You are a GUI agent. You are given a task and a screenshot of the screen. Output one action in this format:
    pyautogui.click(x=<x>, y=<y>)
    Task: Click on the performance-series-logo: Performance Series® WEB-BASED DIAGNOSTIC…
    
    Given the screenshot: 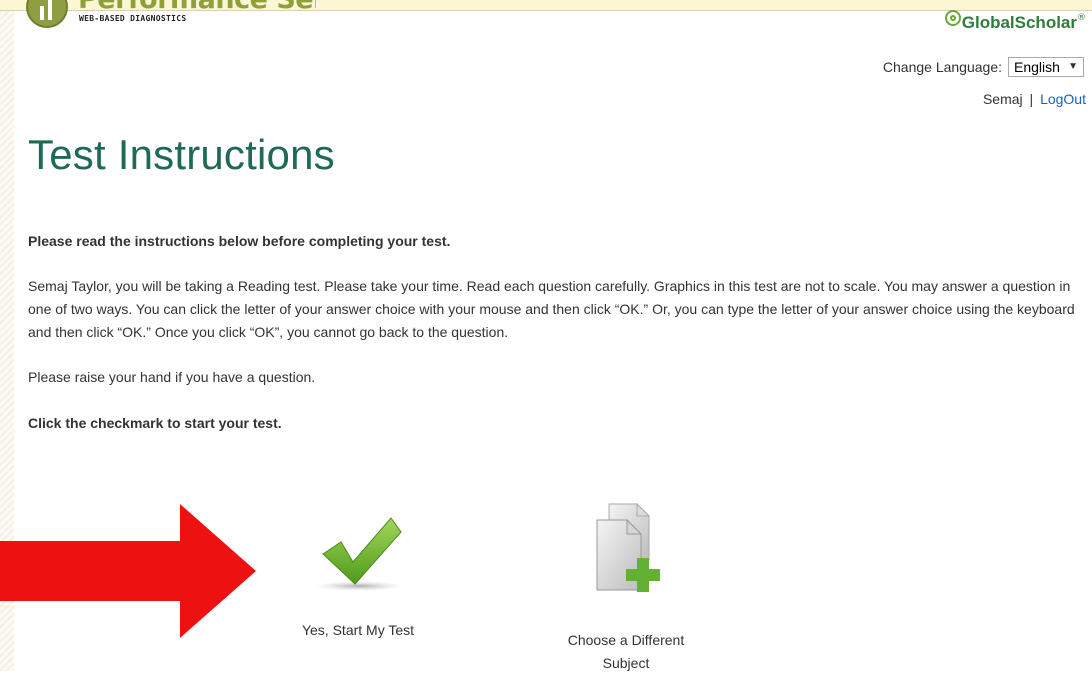 What is the action you would take?
    pyautogui.click(x=166, y=15)
    